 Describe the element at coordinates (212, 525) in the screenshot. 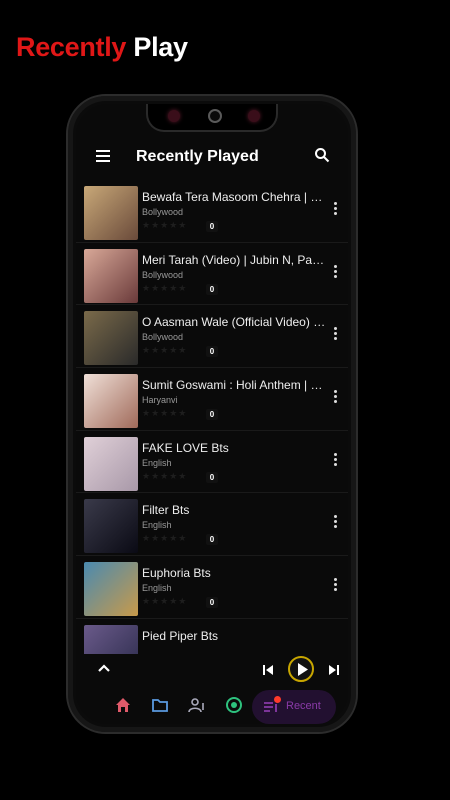

I see `list-item: Filter Bts English ★★★★★ 0` at that location.